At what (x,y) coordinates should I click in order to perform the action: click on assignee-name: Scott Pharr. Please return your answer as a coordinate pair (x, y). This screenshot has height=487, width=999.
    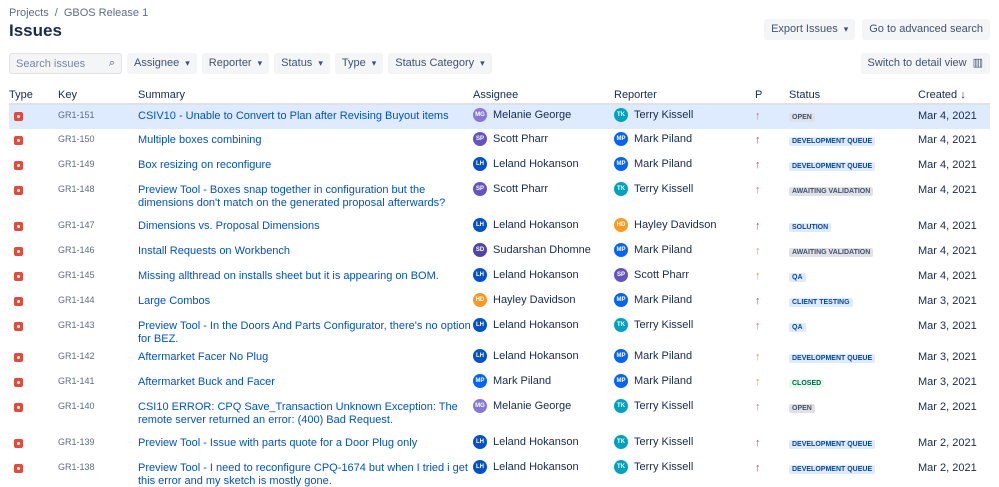
    Looking at the image, I should click on (521, 139).